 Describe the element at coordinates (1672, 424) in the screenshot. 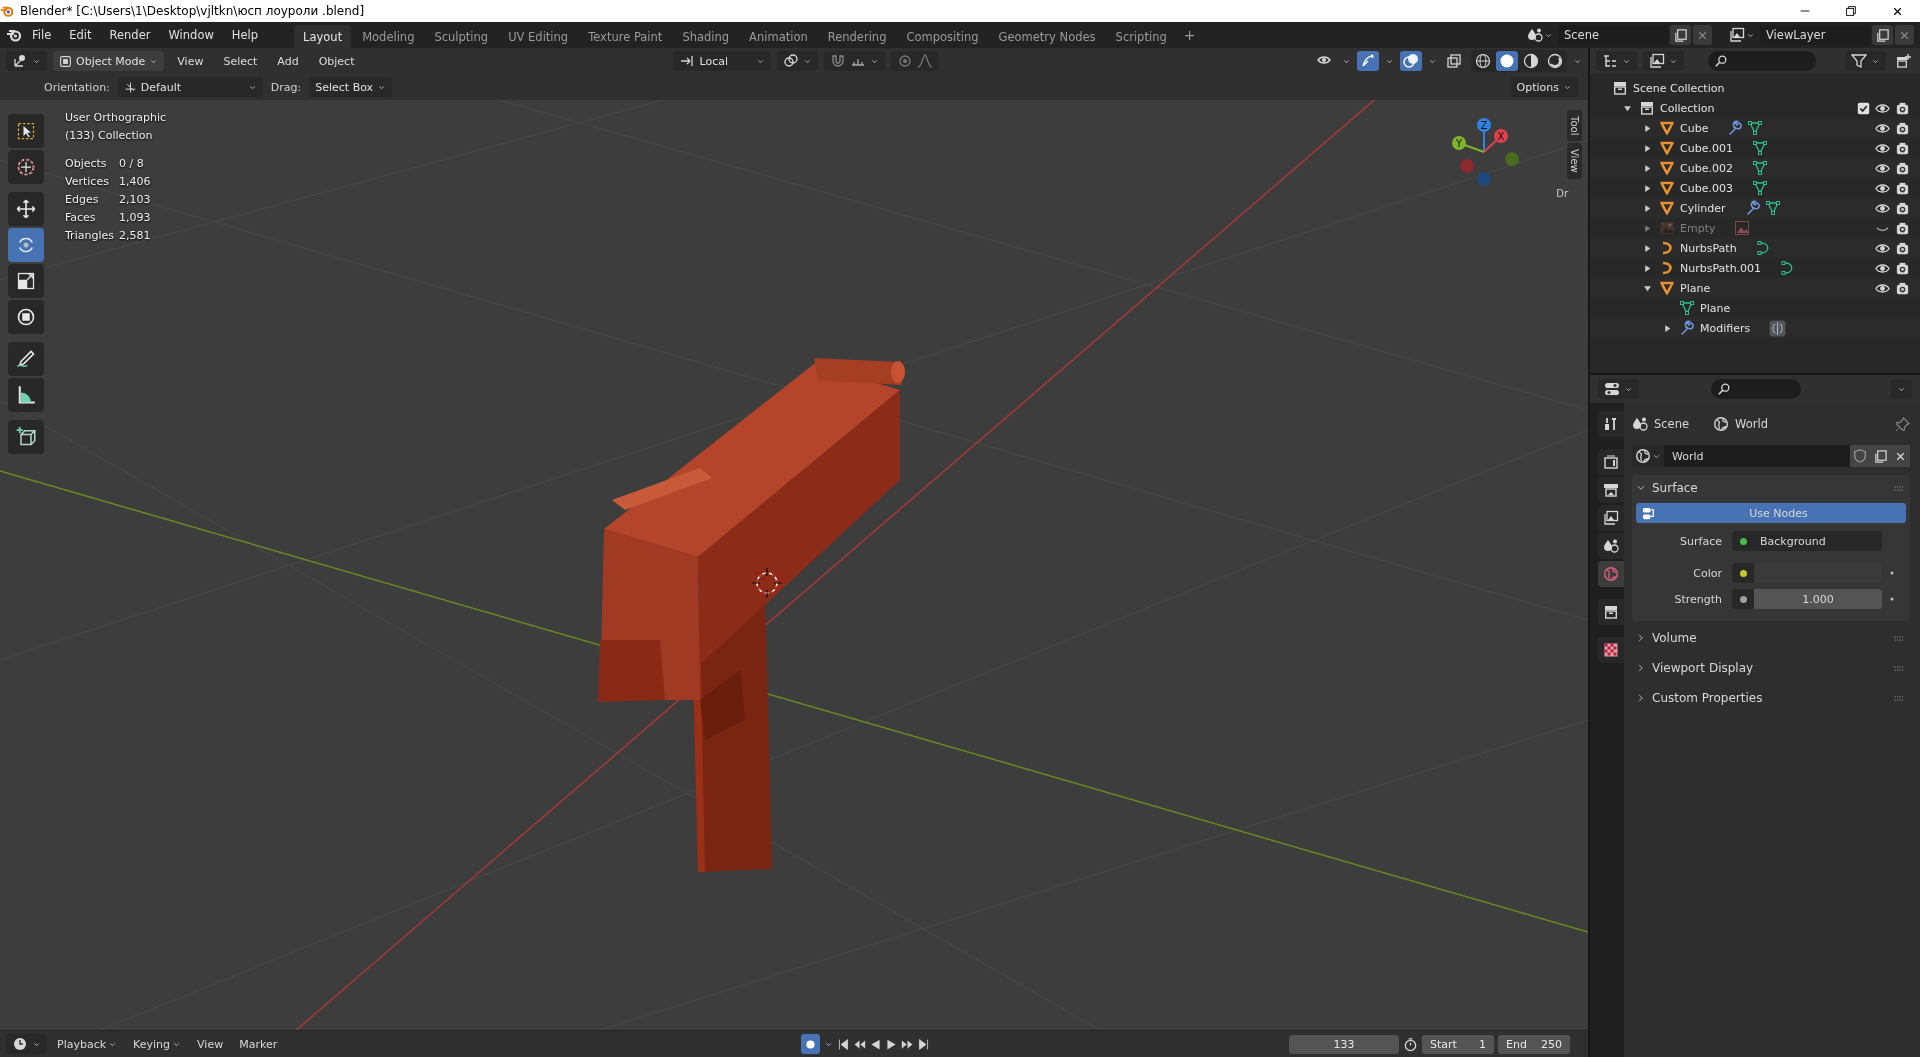

I see `breadcrumb-item: Scene` at that location.